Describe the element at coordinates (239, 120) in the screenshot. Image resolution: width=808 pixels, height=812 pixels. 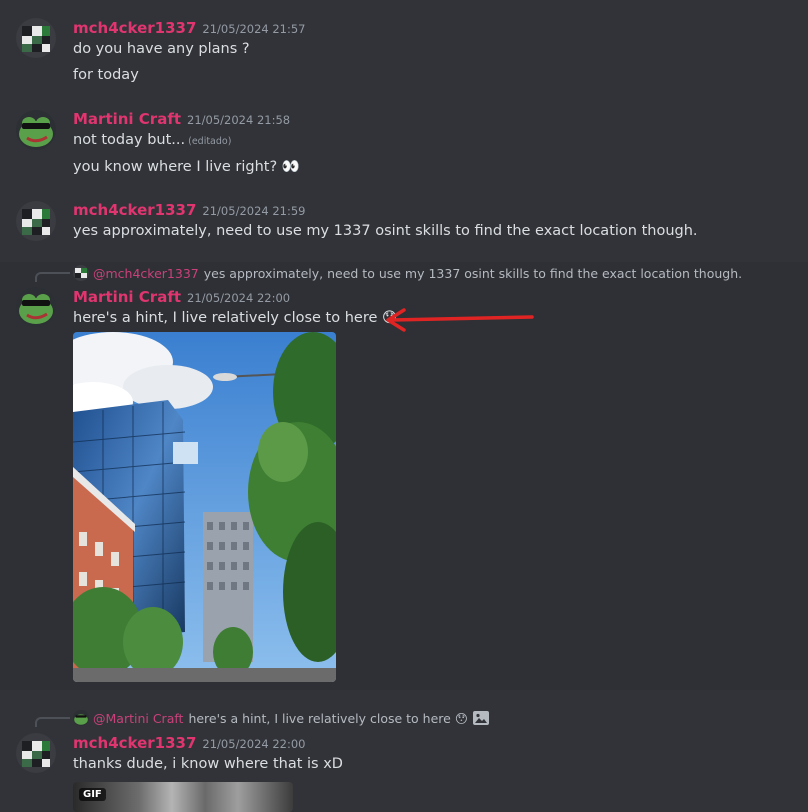
I see `timestamp: 21/05/2024 21:58` at that location.